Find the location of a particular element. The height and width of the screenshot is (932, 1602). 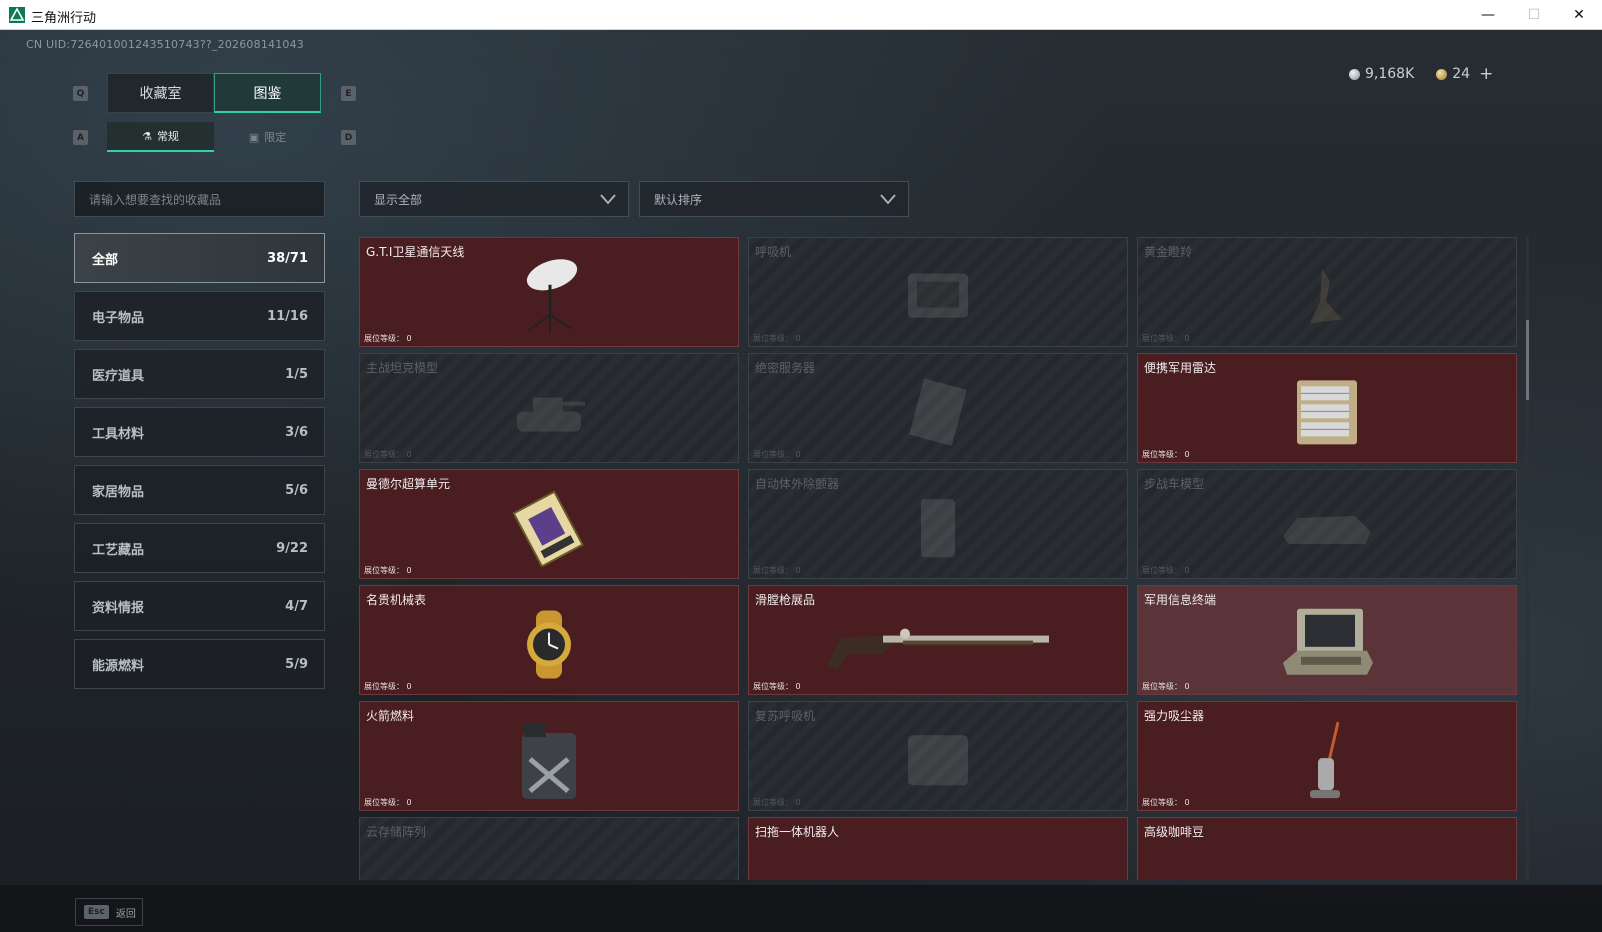

item-name: 便携军用雷达 is located at coordinates (1180, 368).